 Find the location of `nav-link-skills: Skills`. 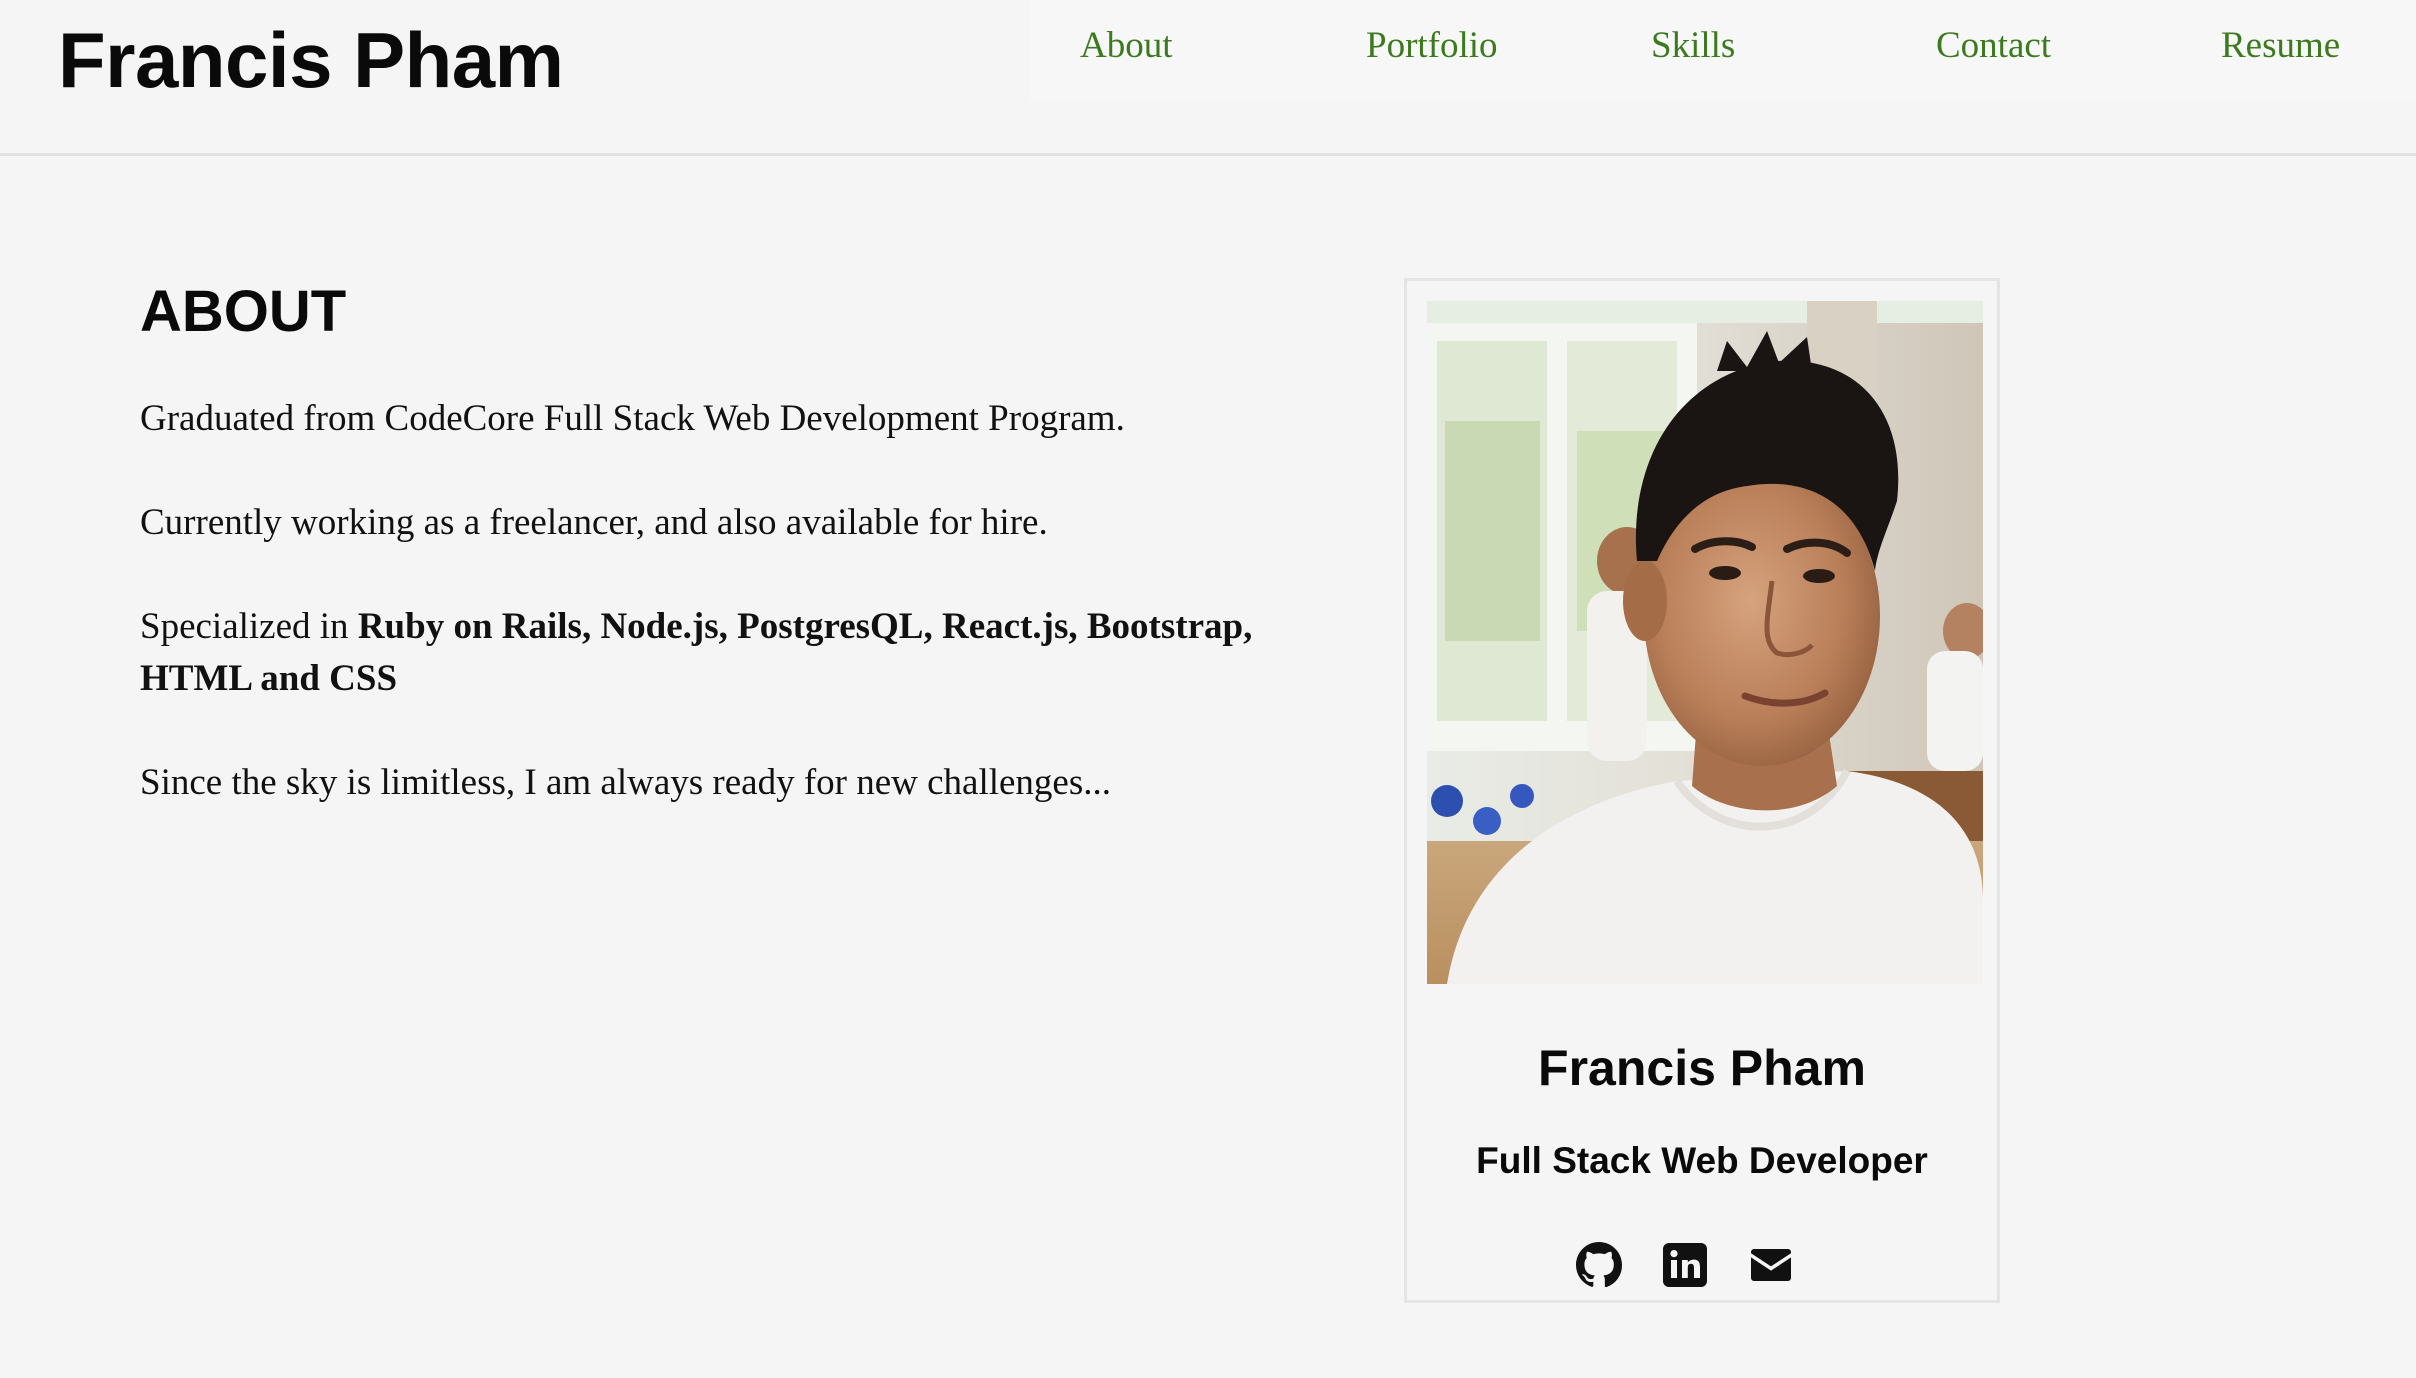

nav-link-skills: Skills is located at coordinates (1693, 46).